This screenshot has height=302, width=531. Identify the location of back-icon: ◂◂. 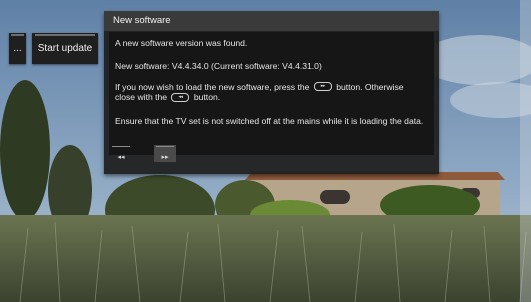
(180, 97).